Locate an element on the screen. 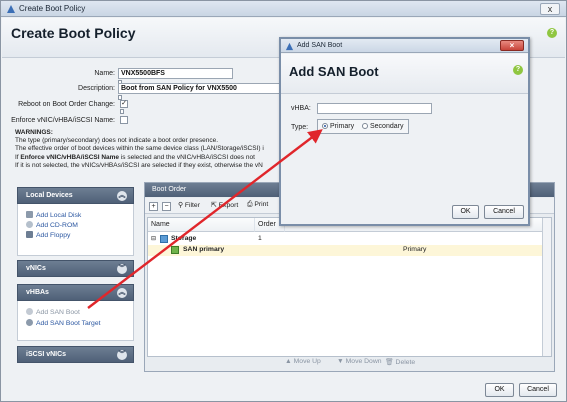  name-label: Name: is located at coordinates (104, 73).